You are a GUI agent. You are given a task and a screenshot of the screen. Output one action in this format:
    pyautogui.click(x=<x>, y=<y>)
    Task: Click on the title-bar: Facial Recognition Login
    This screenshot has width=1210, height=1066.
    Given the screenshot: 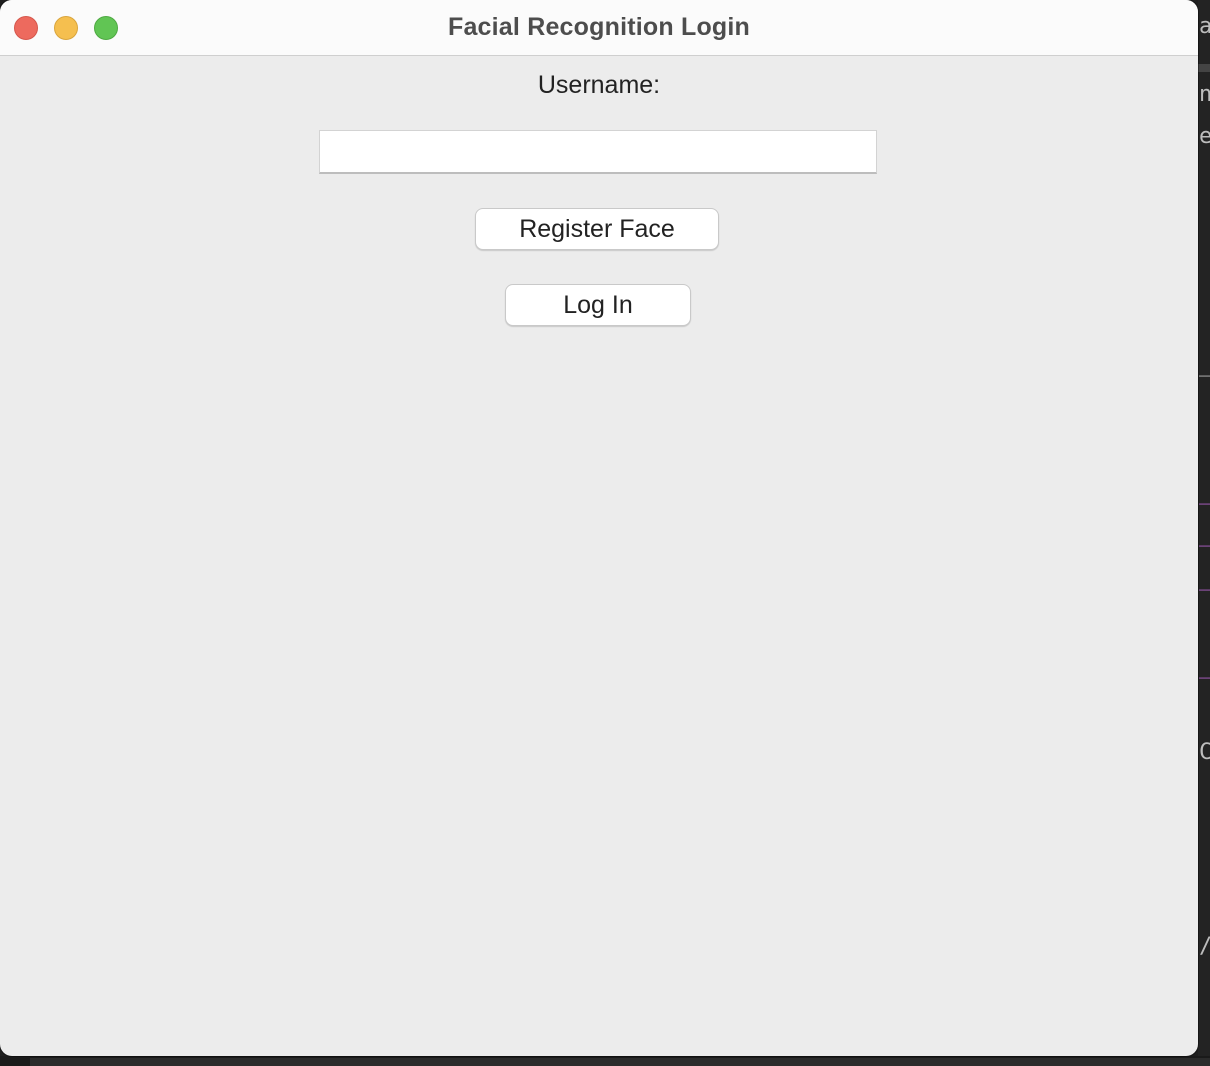 What is the action you would take?
    pyautogui.click(x=599, y=28)
    